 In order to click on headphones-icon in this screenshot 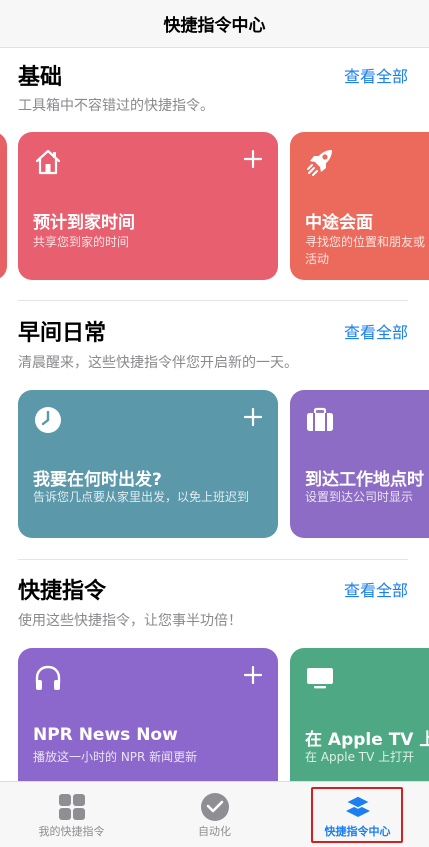, I will do `click(48, 677)`.